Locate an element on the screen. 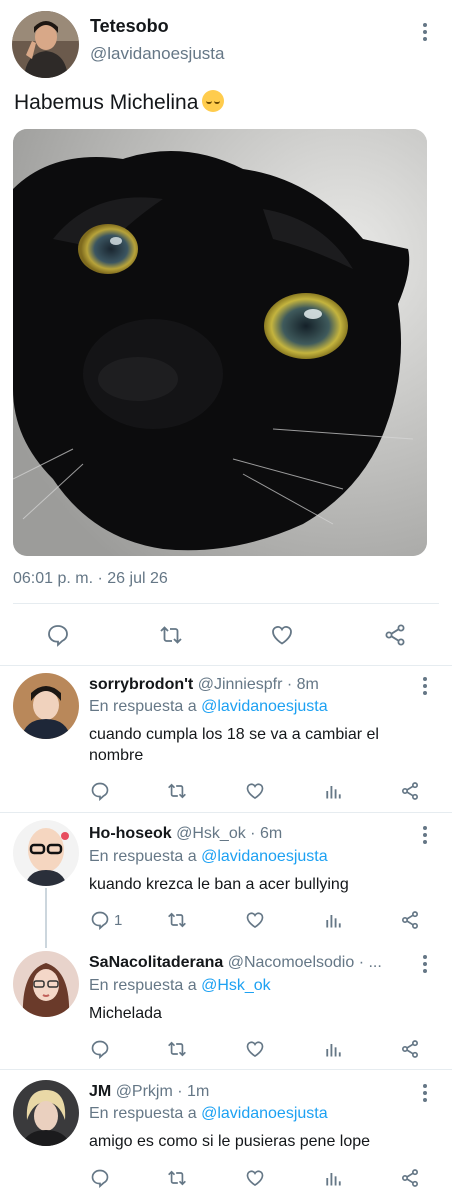 This screenshot has width=452, height=1200. reply-author-handle: @Jinniespfr is located at coordinates (240, 684).